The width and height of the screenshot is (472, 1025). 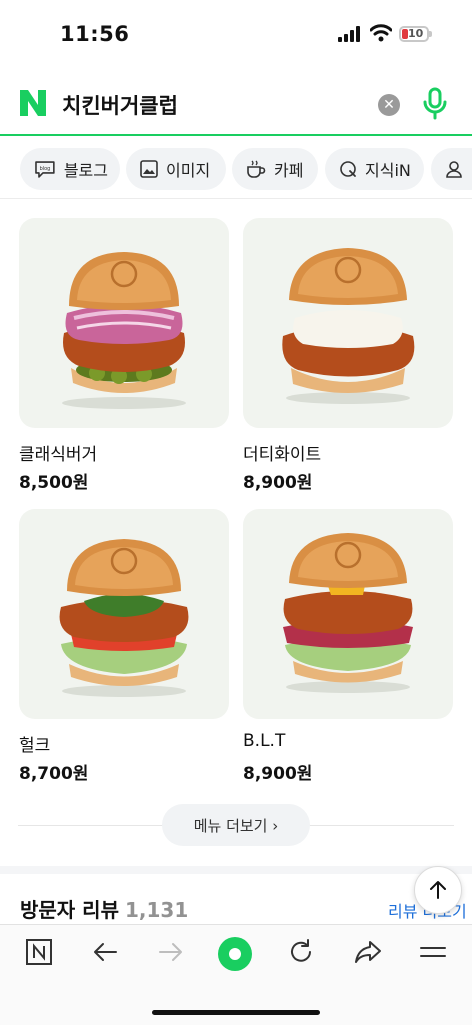 What do you see at coordinates (69, 910) in the screenshot?
I see `review-title: 방문자 리뷰` at bounding box center [69, 910].